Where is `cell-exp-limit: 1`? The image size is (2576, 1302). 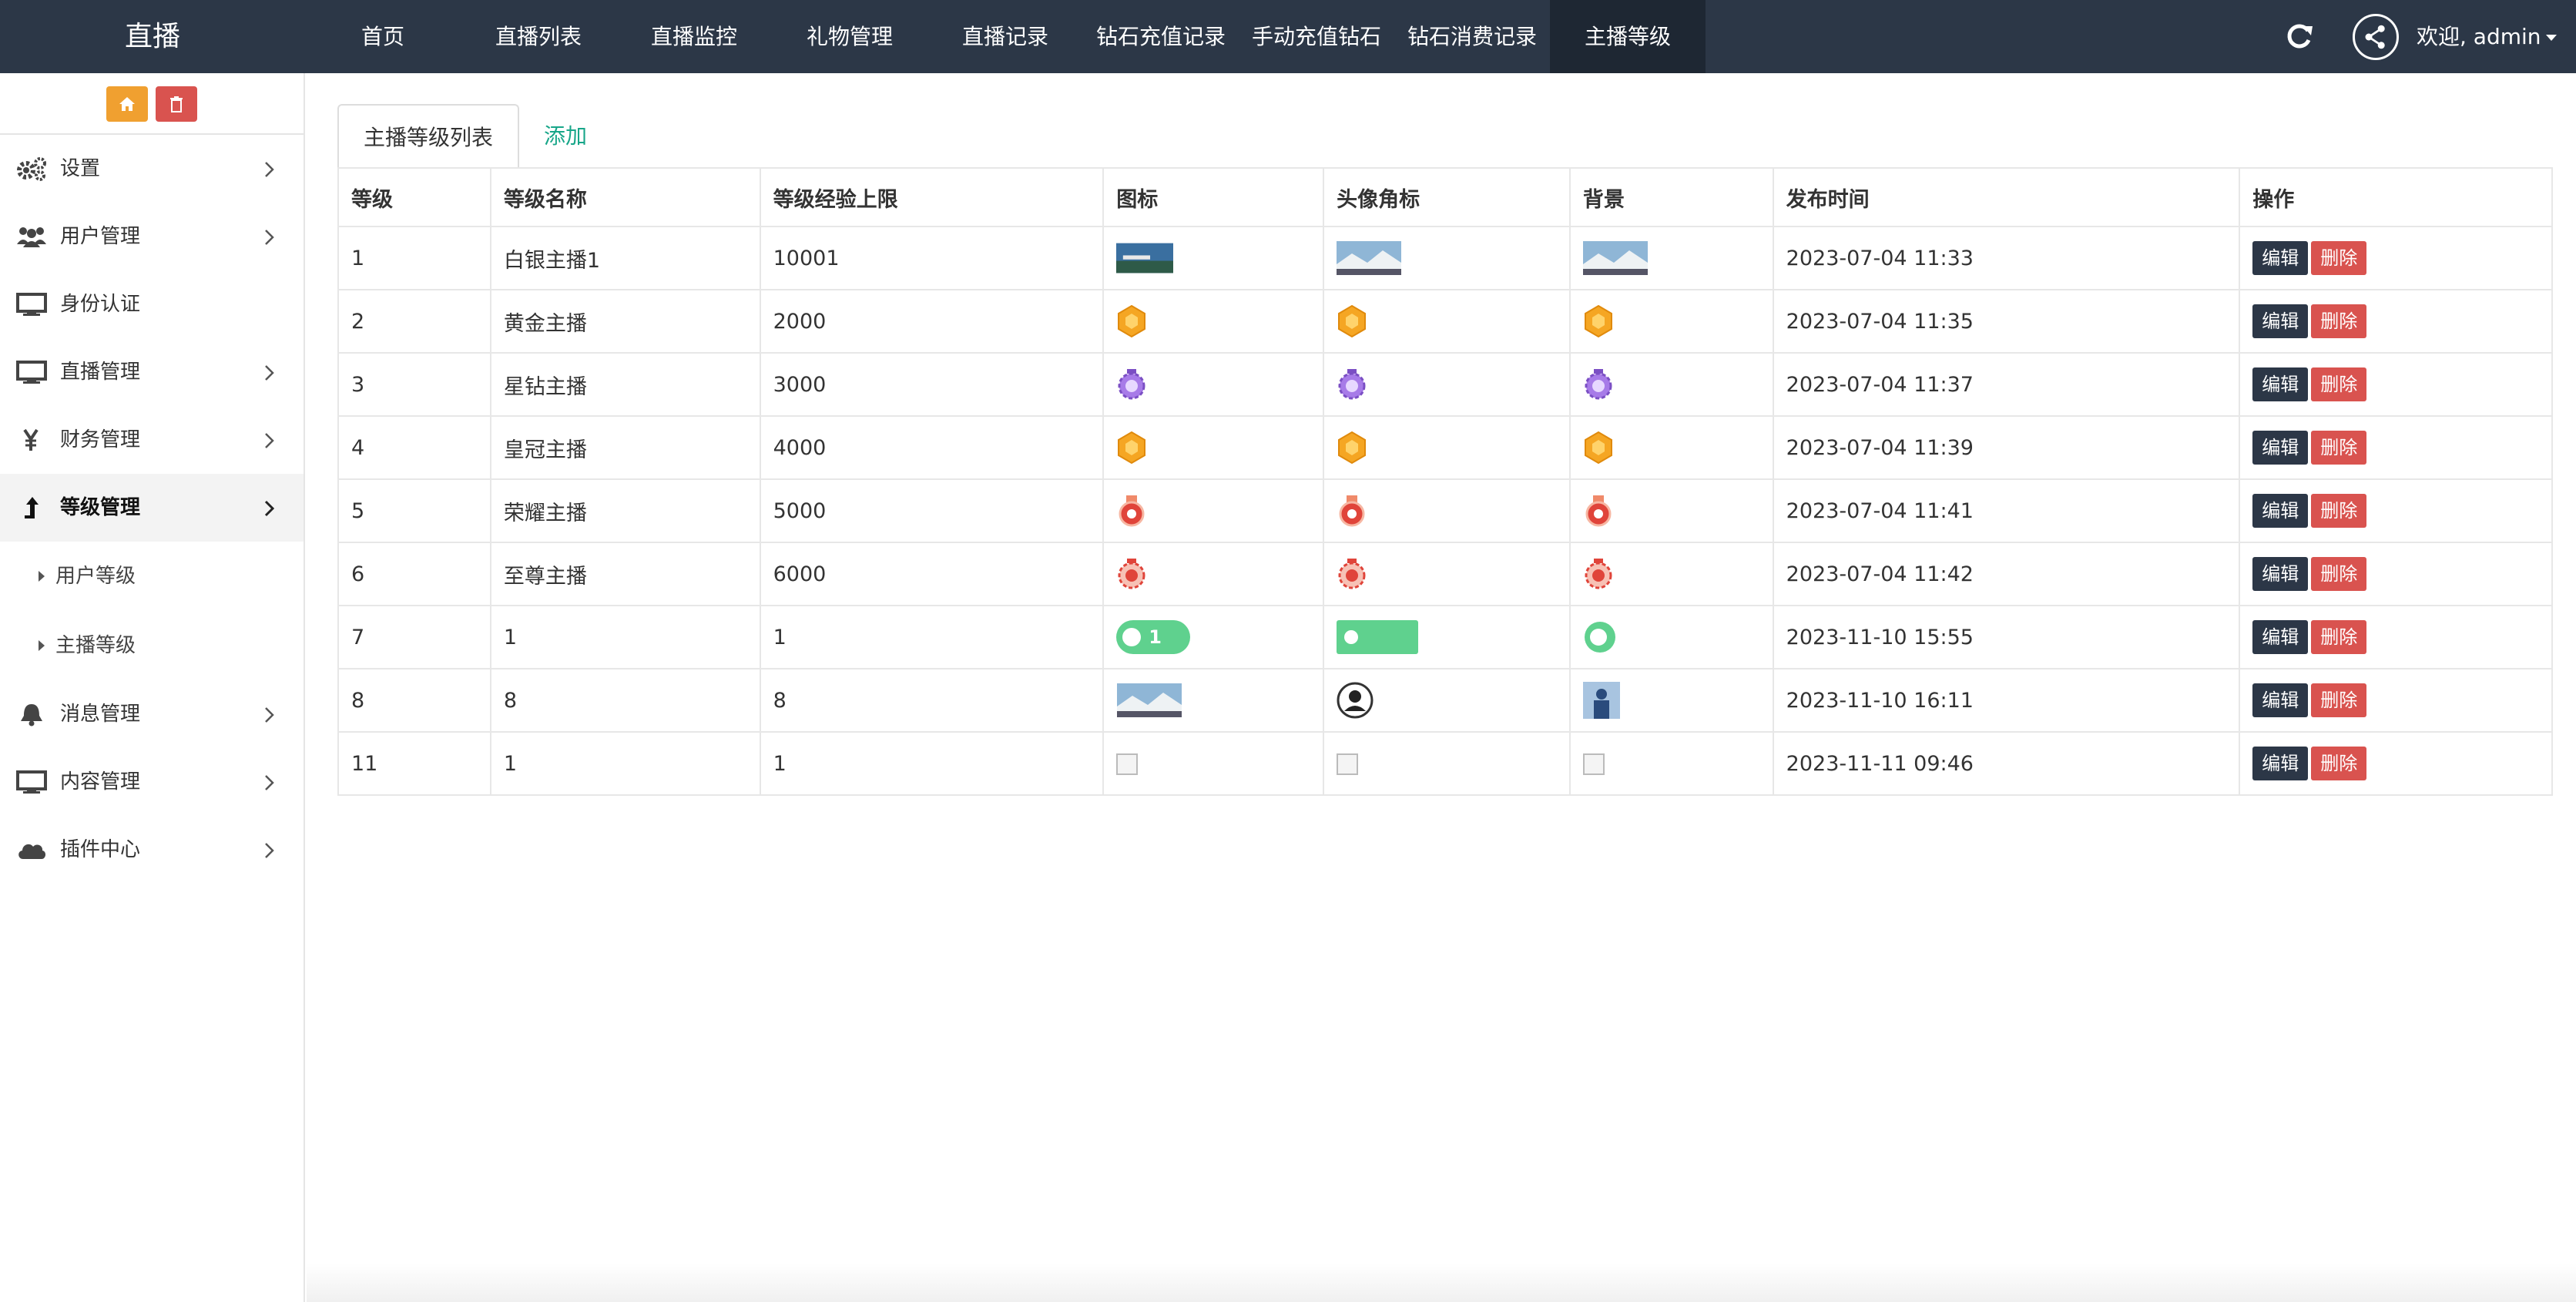
cell-exp-limit: 1 is located at coordinates (932, 763).